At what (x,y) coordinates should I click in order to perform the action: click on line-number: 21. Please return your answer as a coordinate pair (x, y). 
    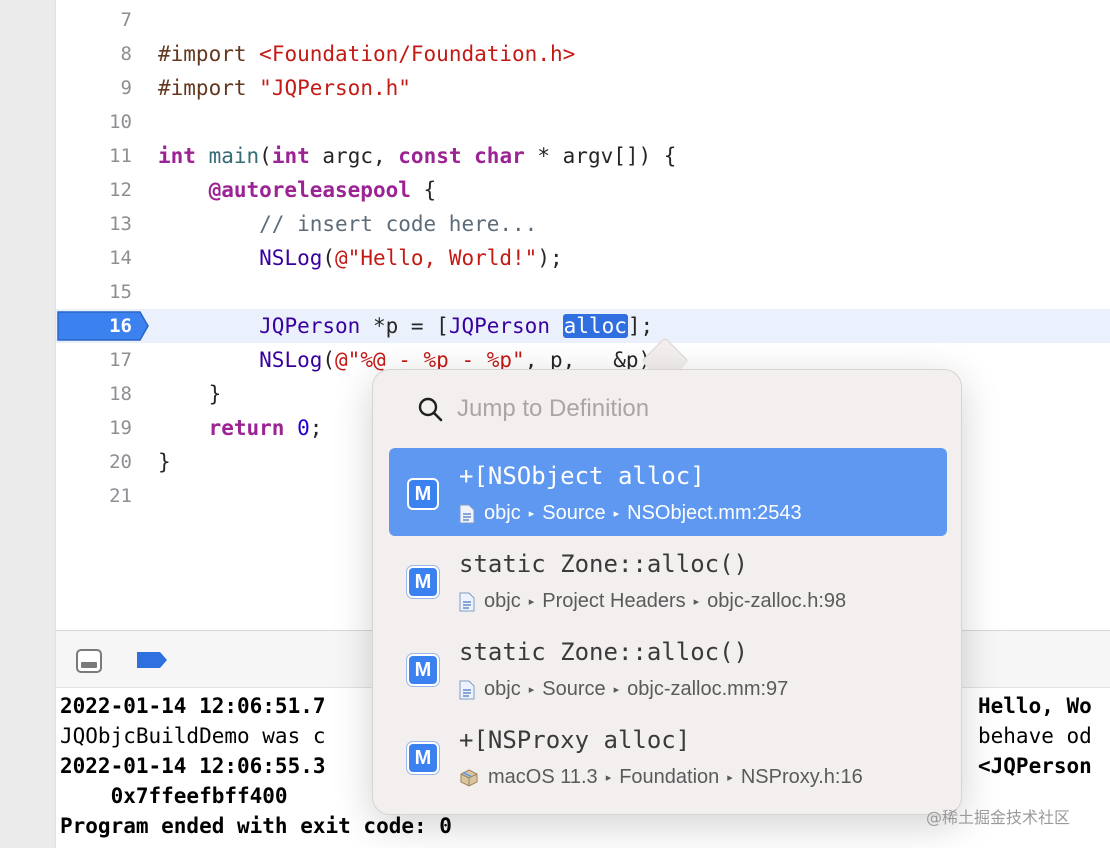
    Looking at the image, I should click on (120, 496).